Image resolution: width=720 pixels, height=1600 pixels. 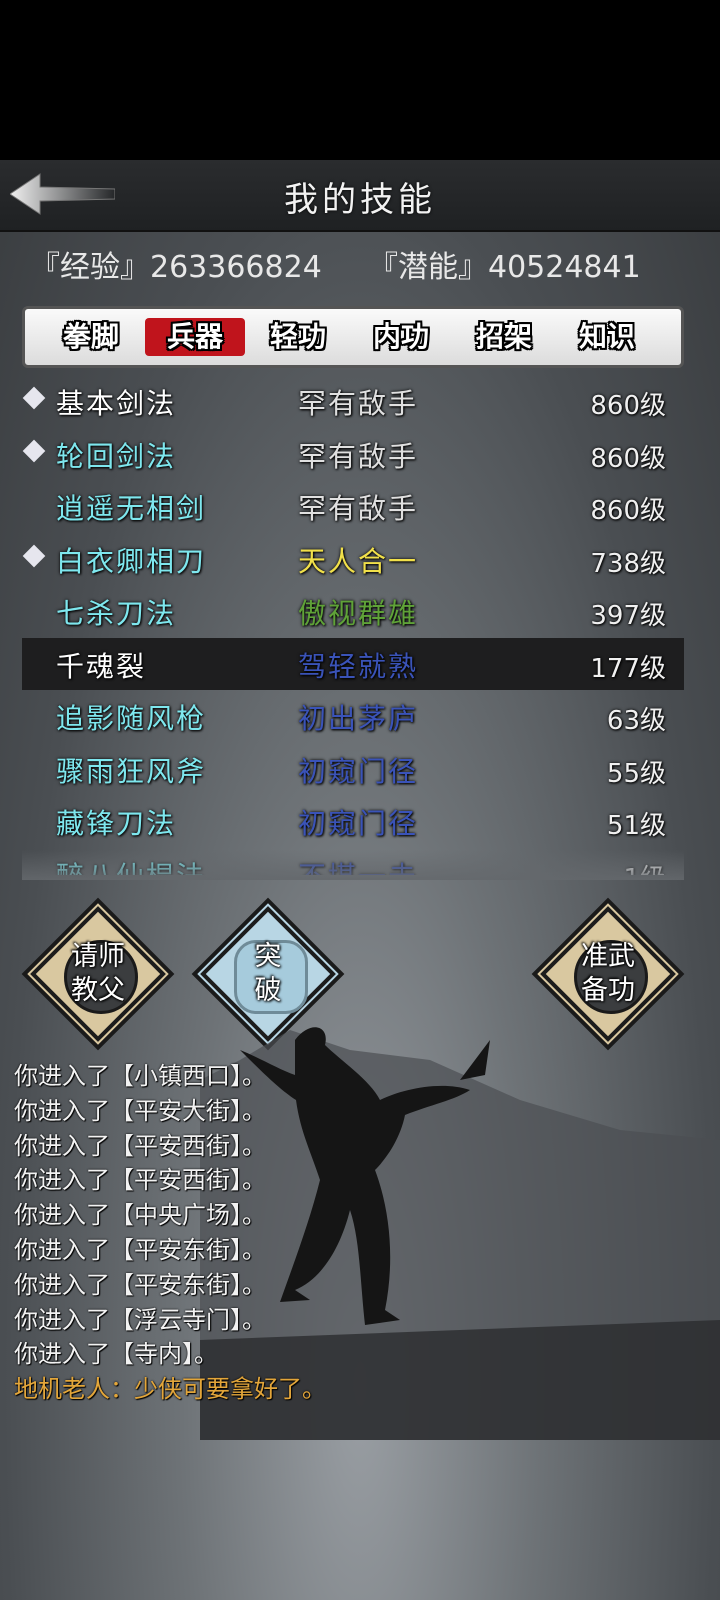 I want to click on skill-rank: 傲视群雄, so click(x=358, y=613).